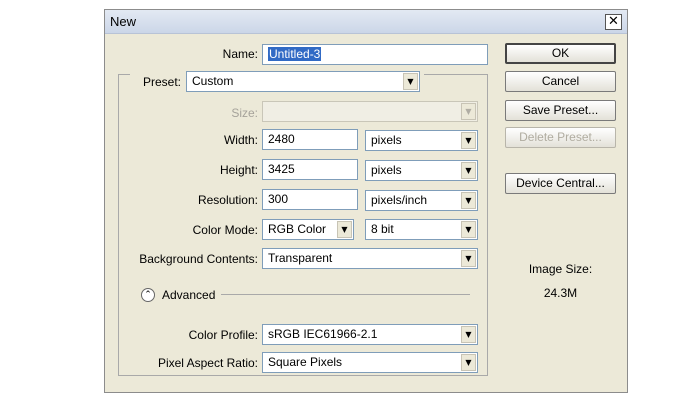  Describe the element at coordinates (295, 54) in the screenshot. I see `name-input-value: Untitled-3` at that location.